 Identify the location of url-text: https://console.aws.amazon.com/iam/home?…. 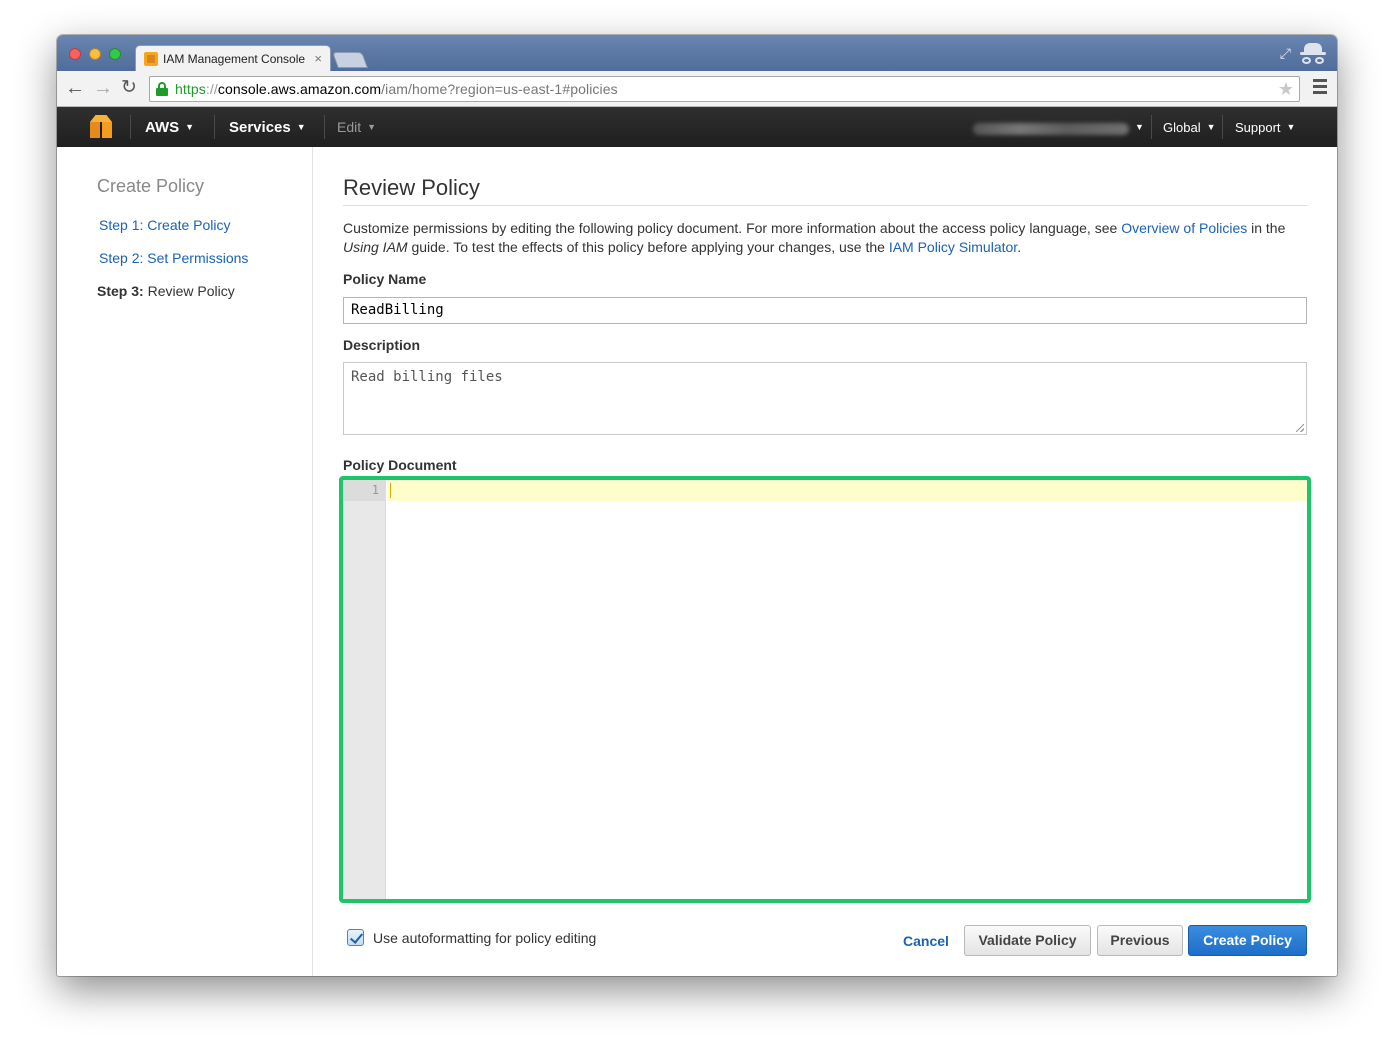
(396, 89).